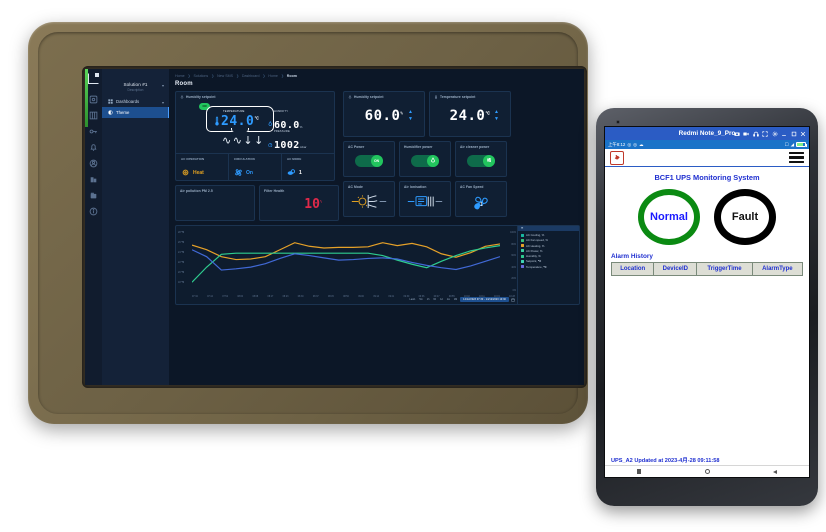 This screenshot has width=826, height=532. I want to click on app-brand-icon, so click(617, 157).